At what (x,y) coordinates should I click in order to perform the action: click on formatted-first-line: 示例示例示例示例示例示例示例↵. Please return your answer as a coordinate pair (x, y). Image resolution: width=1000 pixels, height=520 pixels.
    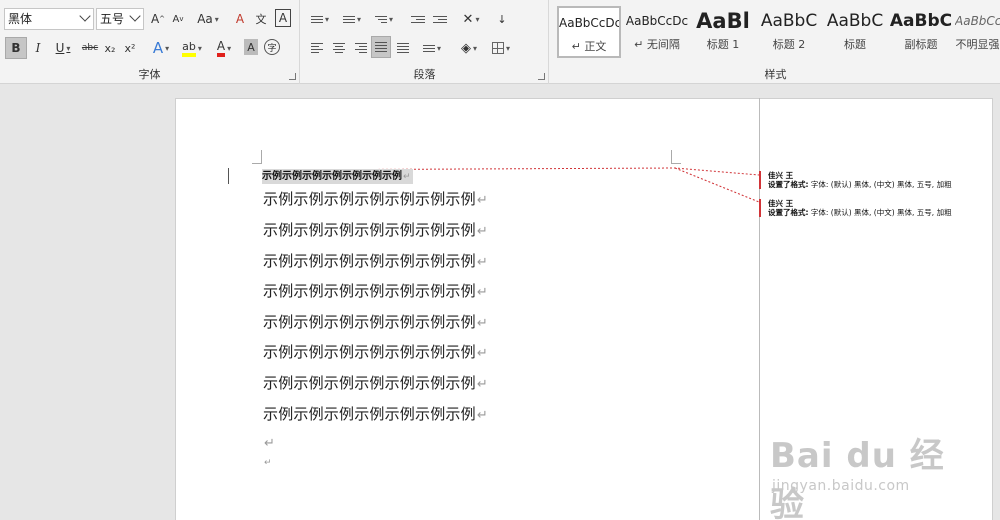
    Looking at the image, I should click on (337, 176).